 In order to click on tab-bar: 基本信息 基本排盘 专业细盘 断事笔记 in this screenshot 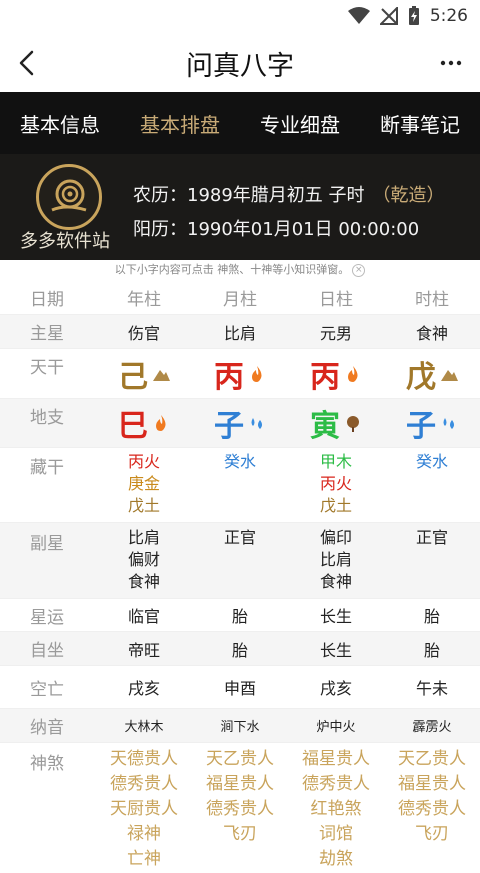, I will do `click(240, 123)`.